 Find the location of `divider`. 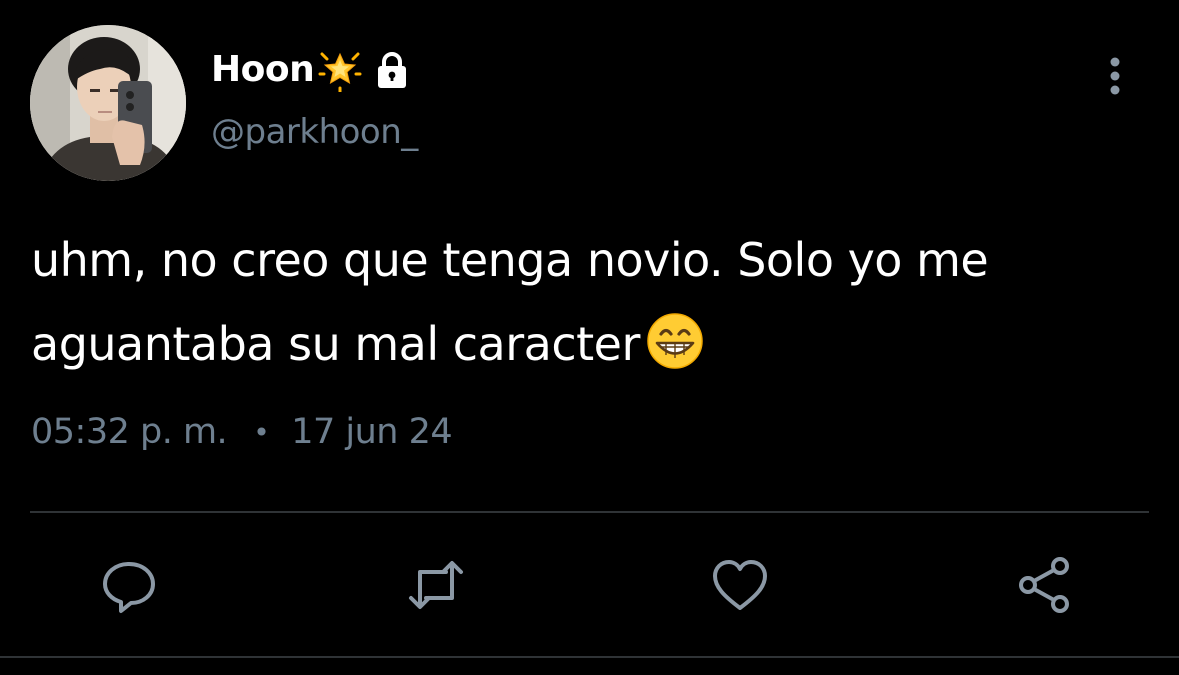

divider is located at coordinates (589, 512).